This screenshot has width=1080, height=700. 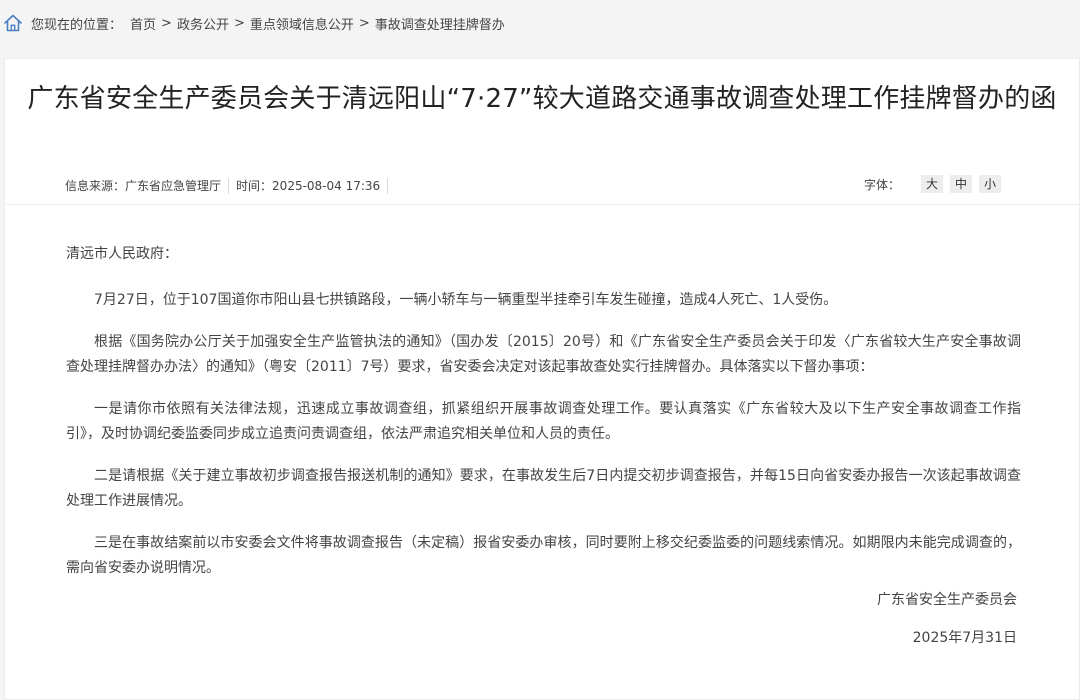 I want to click on salutation: 清远市人民政府：, so click(x=122, y=254).